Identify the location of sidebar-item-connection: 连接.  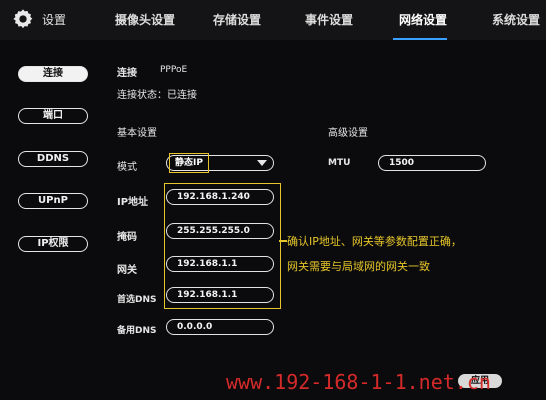
(53, 74).